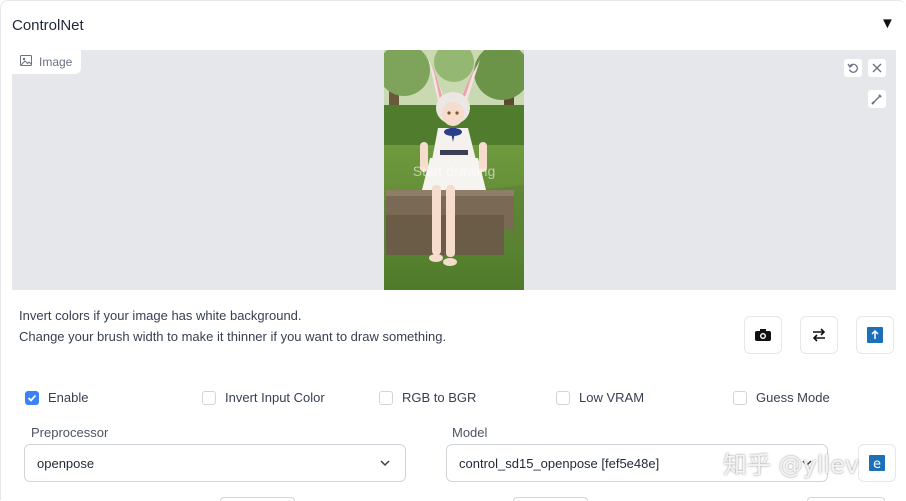  Describe the element at coordinates (887, 23) in the screenshot. I see `triangle-down-icon: ▼` at that location.